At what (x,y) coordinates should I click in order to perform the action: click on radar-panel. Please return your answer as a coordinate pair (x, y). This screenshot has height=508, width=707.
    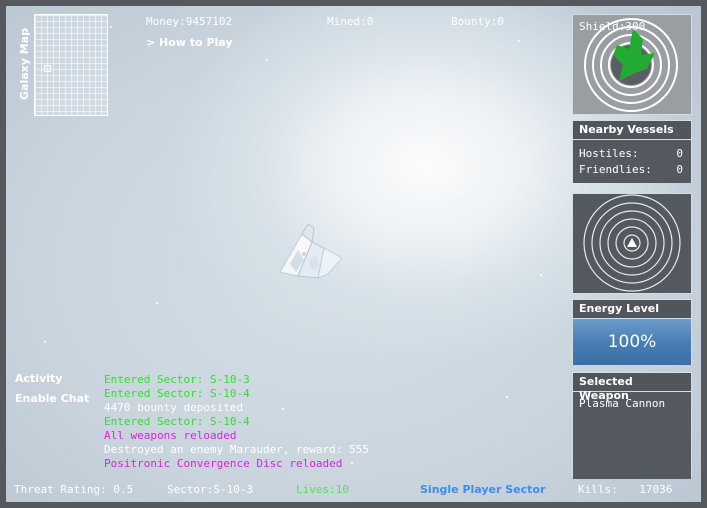
    Looking at the image, I should click on (632, 243).